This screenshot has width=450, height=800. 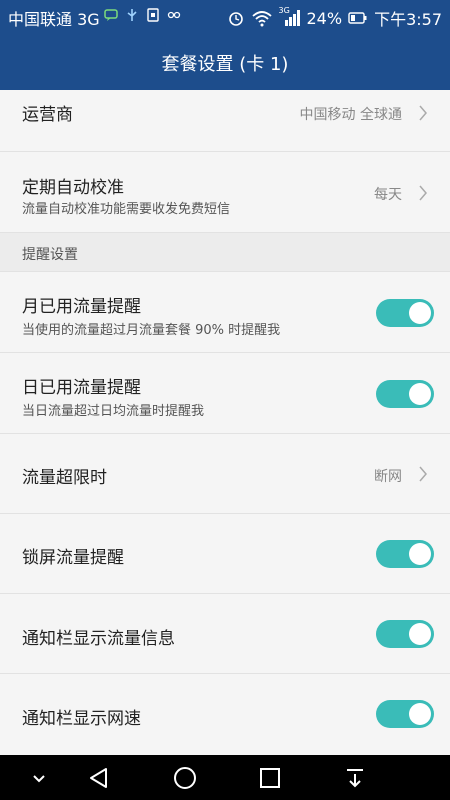 I want to click on status-icons-right: 3G 24% 下午3:57, so click(x=334, y=18).